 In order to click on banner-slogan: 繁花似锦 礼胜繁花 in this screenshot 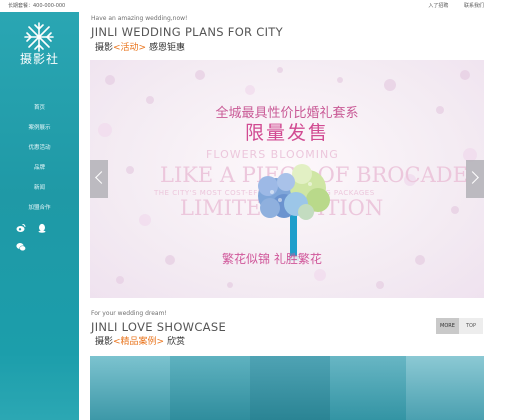, I will do `click(272, 259)`.